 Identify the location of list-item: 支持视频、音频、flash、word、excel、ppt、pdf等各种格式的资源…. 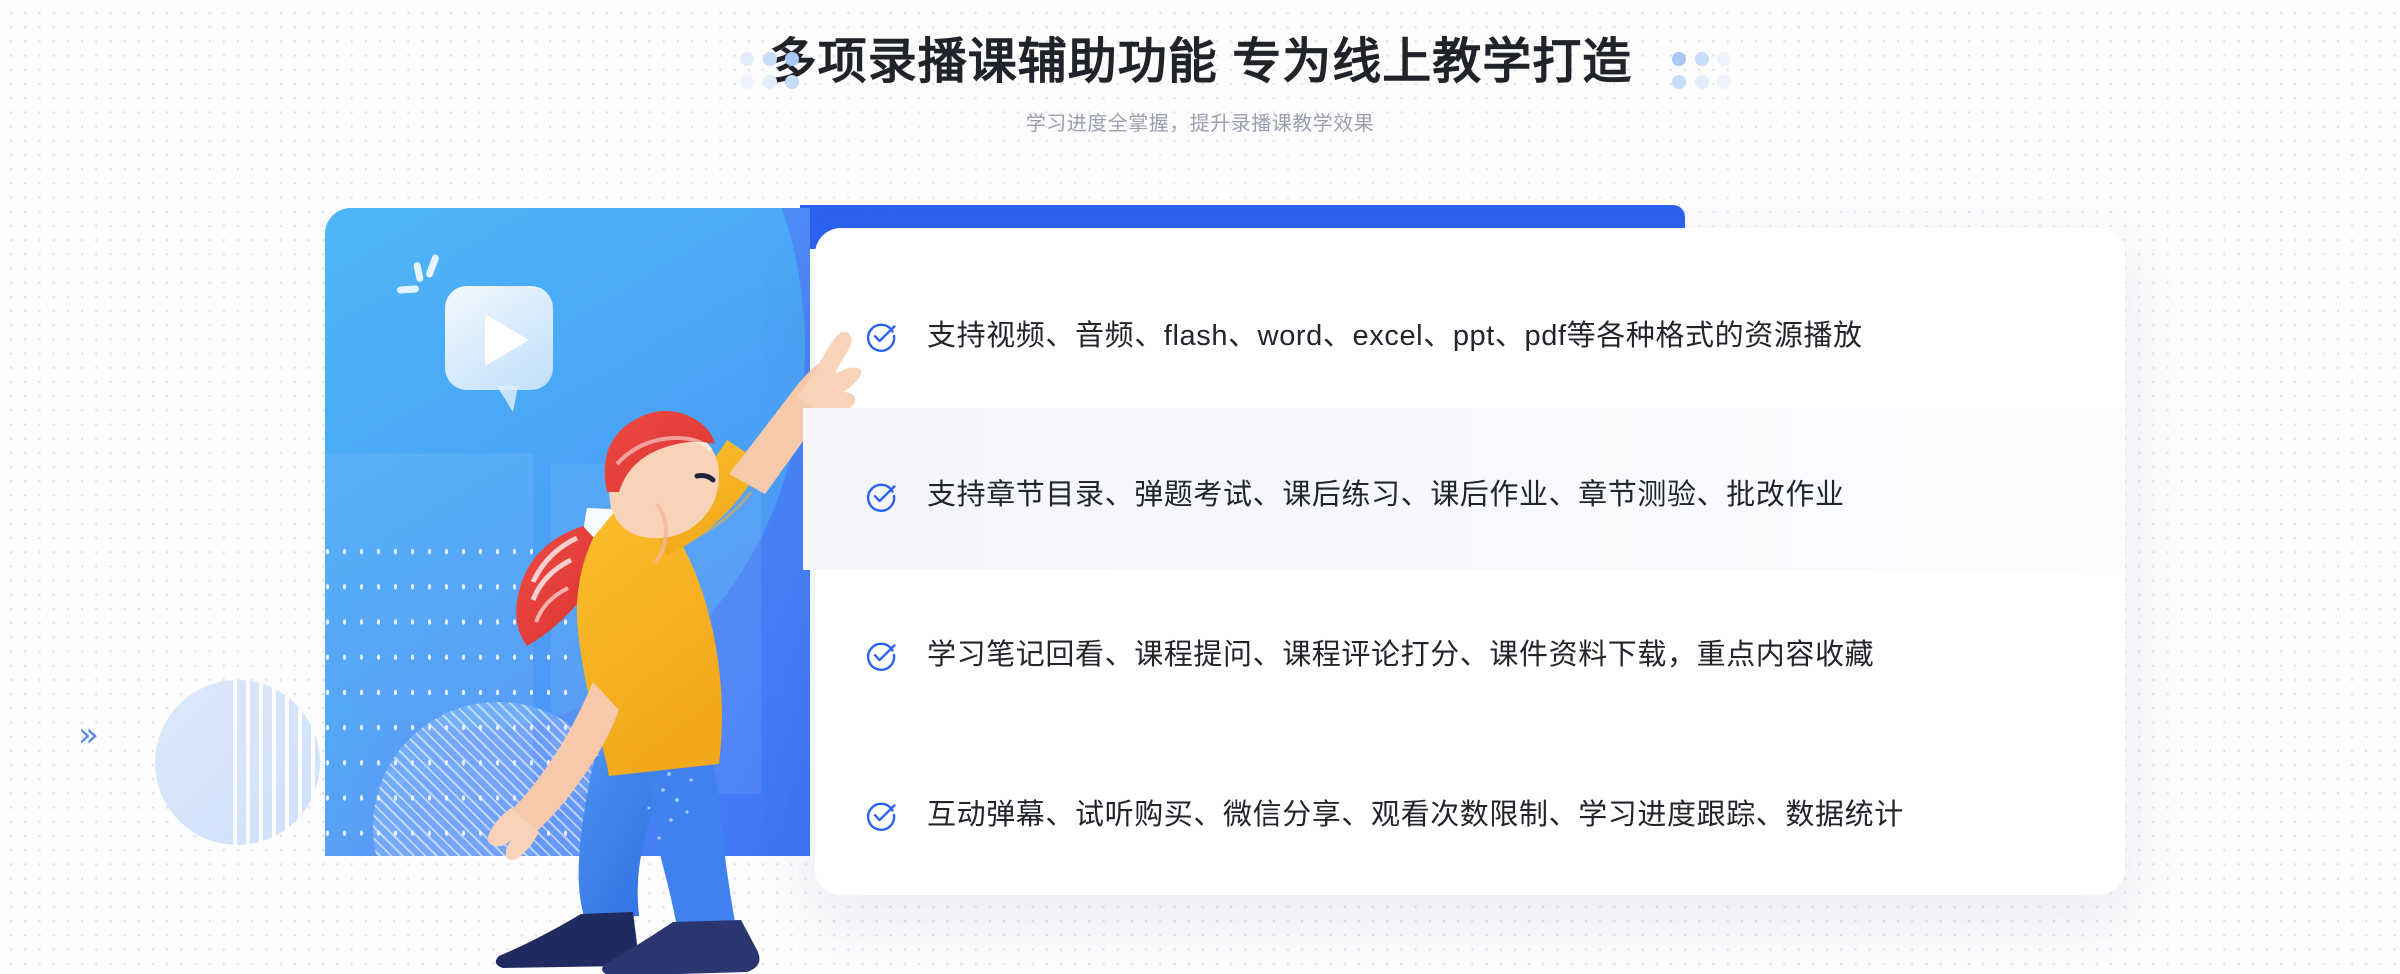
(1470, 336).